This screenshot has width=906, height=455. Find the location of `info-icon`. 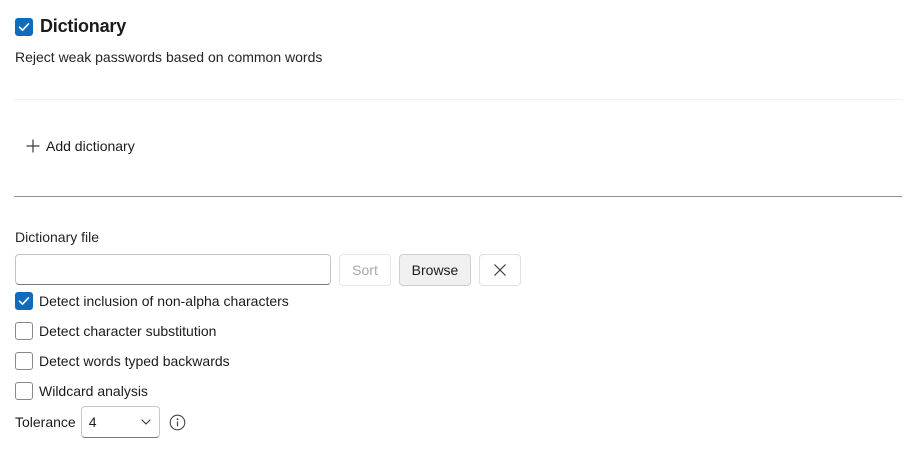

info-icon is located at coordinates (177, 422).